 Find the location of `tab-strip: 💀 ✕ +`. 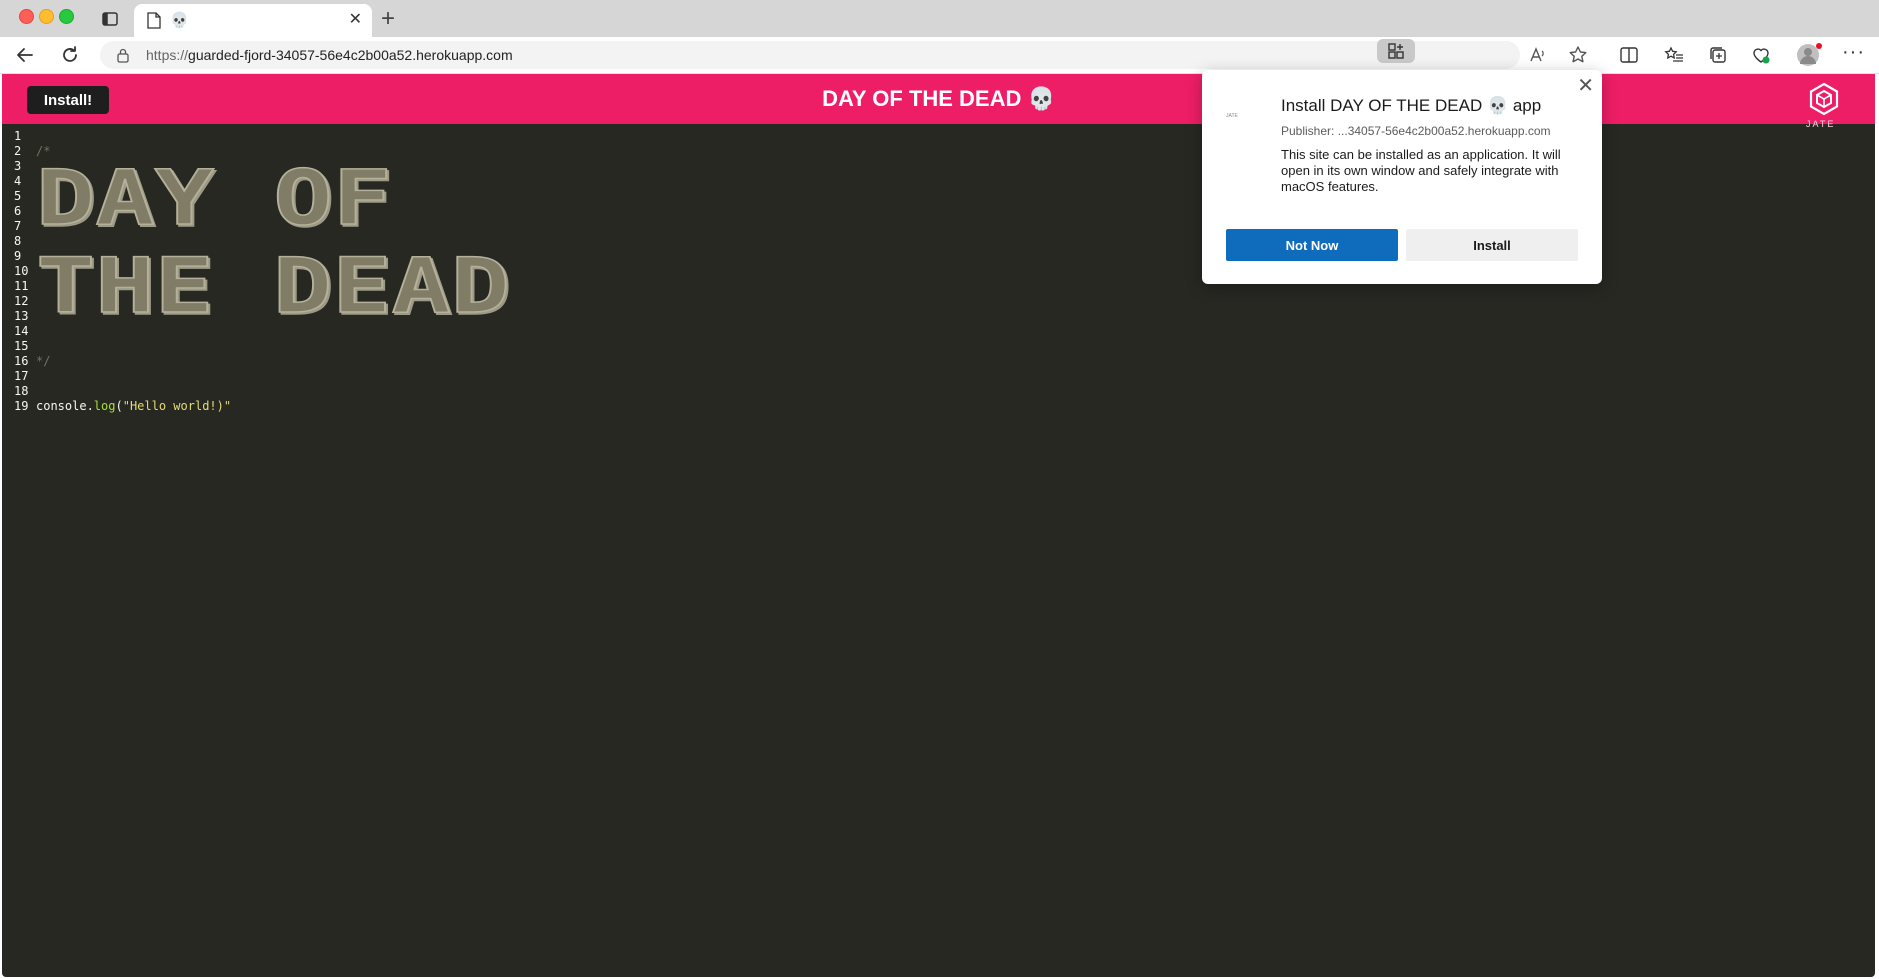

tab-strip: 💀 ✕ + is located at coordinates (939, 18).